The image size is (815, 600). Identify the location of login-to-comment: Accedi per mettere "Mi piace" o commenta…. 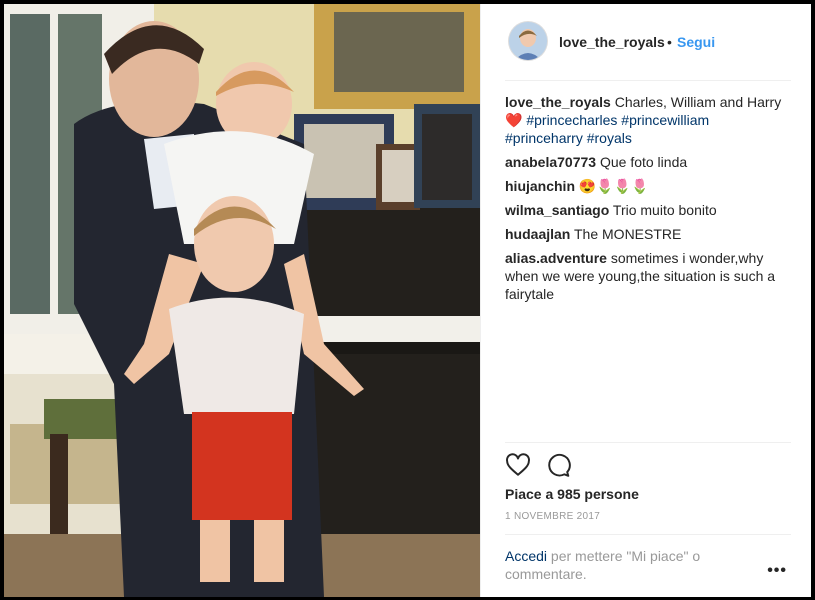
(620, 565).